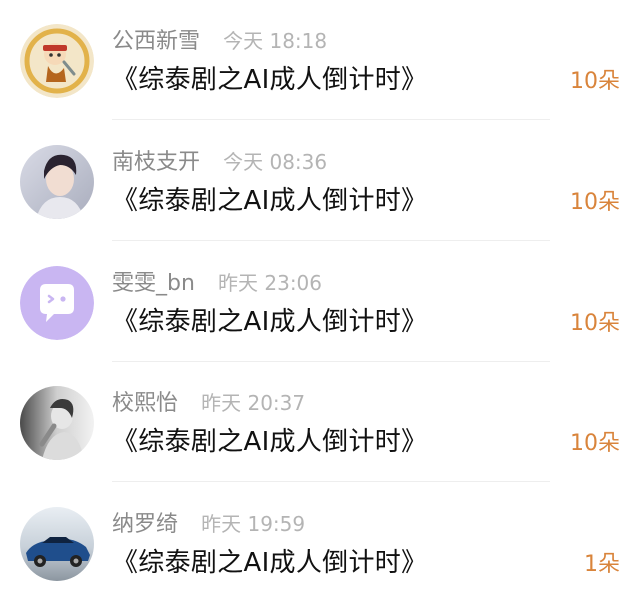  I want to click on timestamp: 昨天 23:06, so click(270, 283).